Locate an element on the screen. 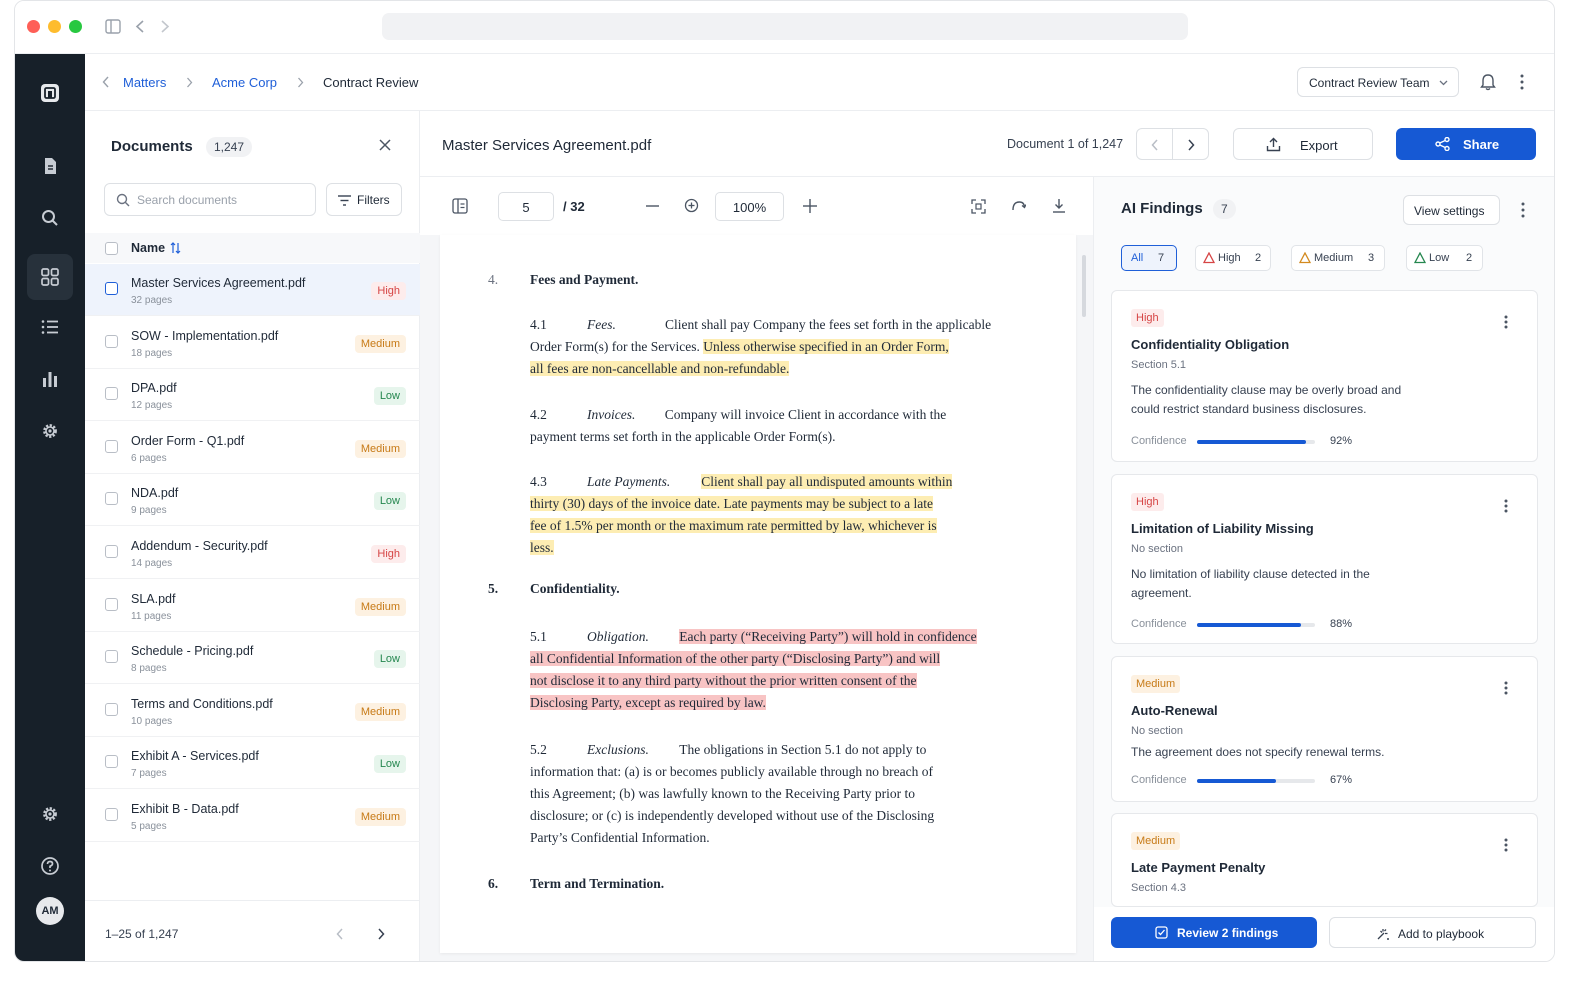 This screenshot has height=992, width=1586. rotate-icon is located at coordinates (1018, 205).